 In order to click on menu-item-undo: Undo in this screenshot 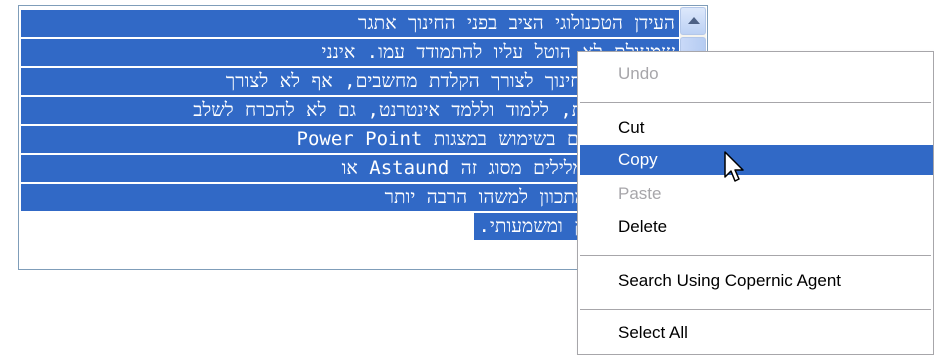, I will do `click(756, 74)`.